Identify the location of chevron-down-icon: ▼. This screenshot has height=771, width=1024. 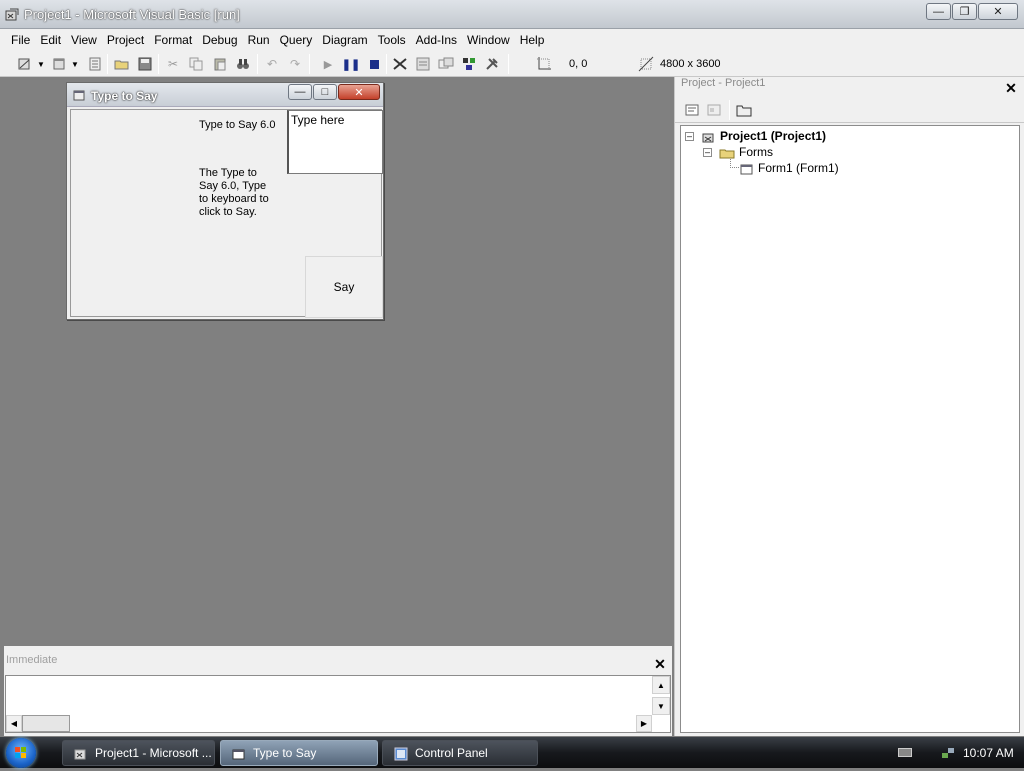
(75, 64).